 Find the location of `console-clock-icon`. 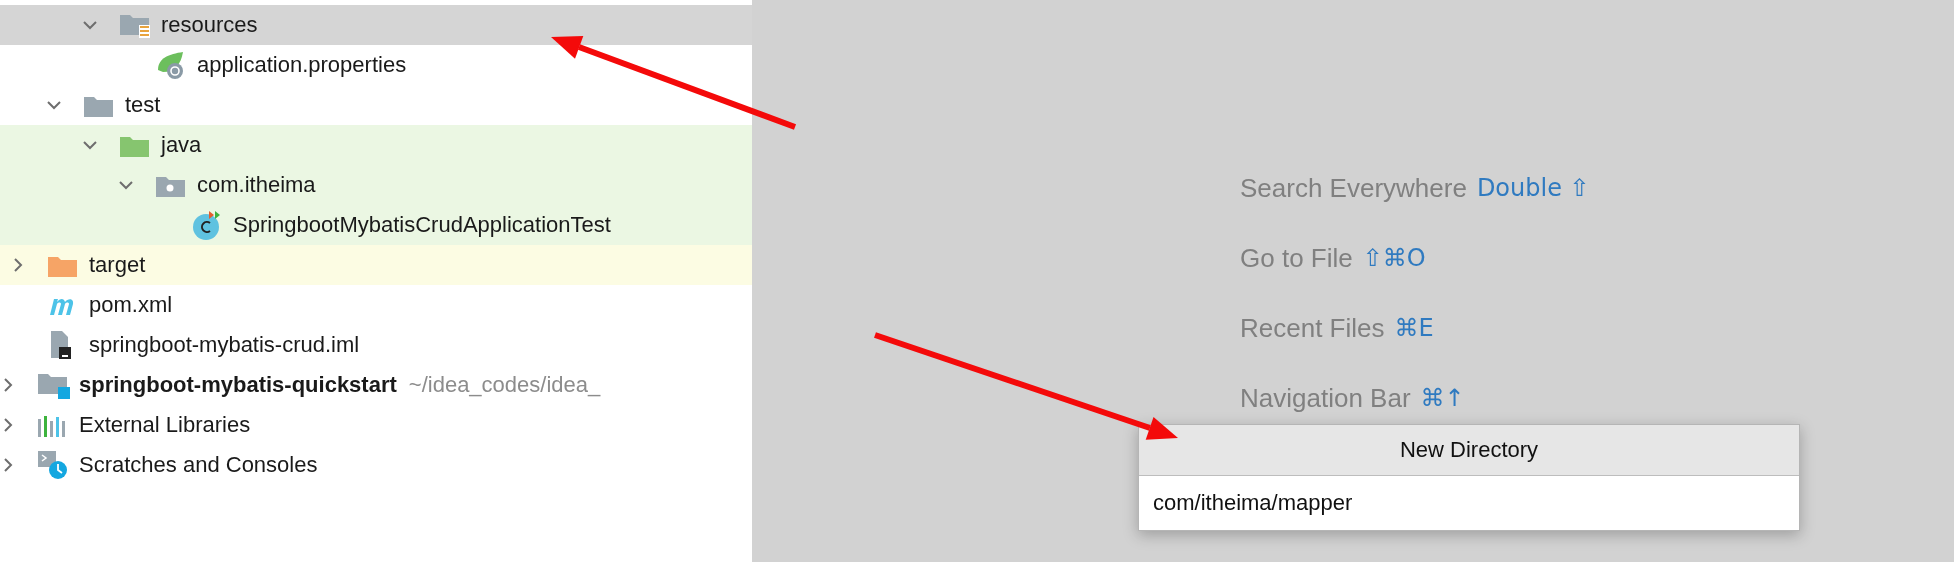

console-clock-icon is located at coordinates (53, 465).